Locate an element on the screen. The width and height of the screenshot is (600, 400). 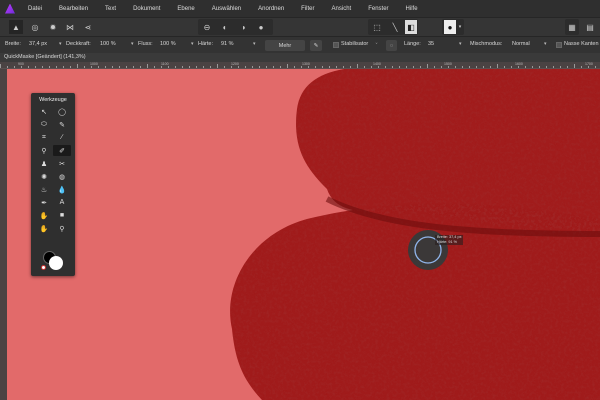
ellipse-marquee-icon: ⬭ is located at coordinates (44, 124).